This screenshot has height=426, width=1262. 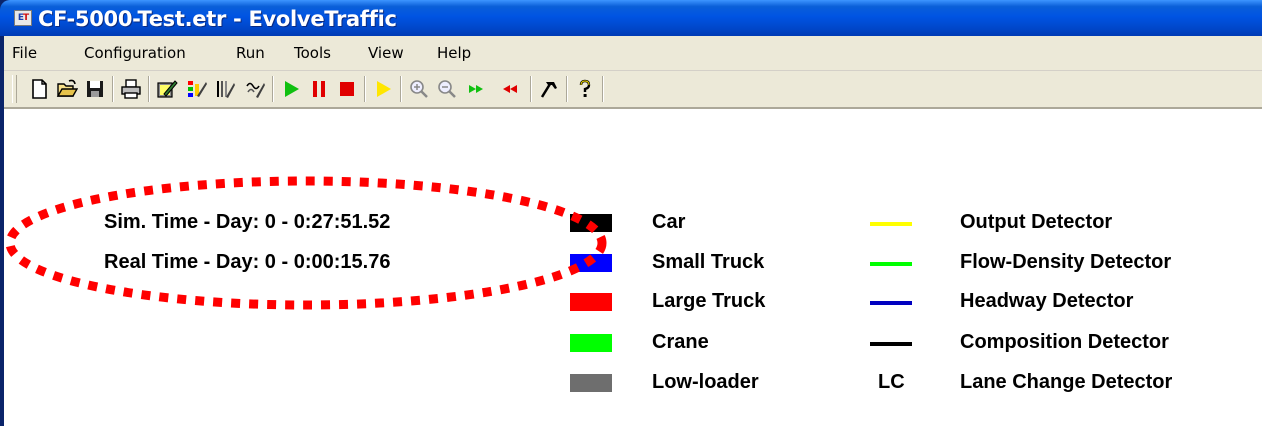 What do you see at coordinates (891, 382) in the screenshot?
I see `lane-change-detector-symbol: LC` at bounding box center [891, 382].